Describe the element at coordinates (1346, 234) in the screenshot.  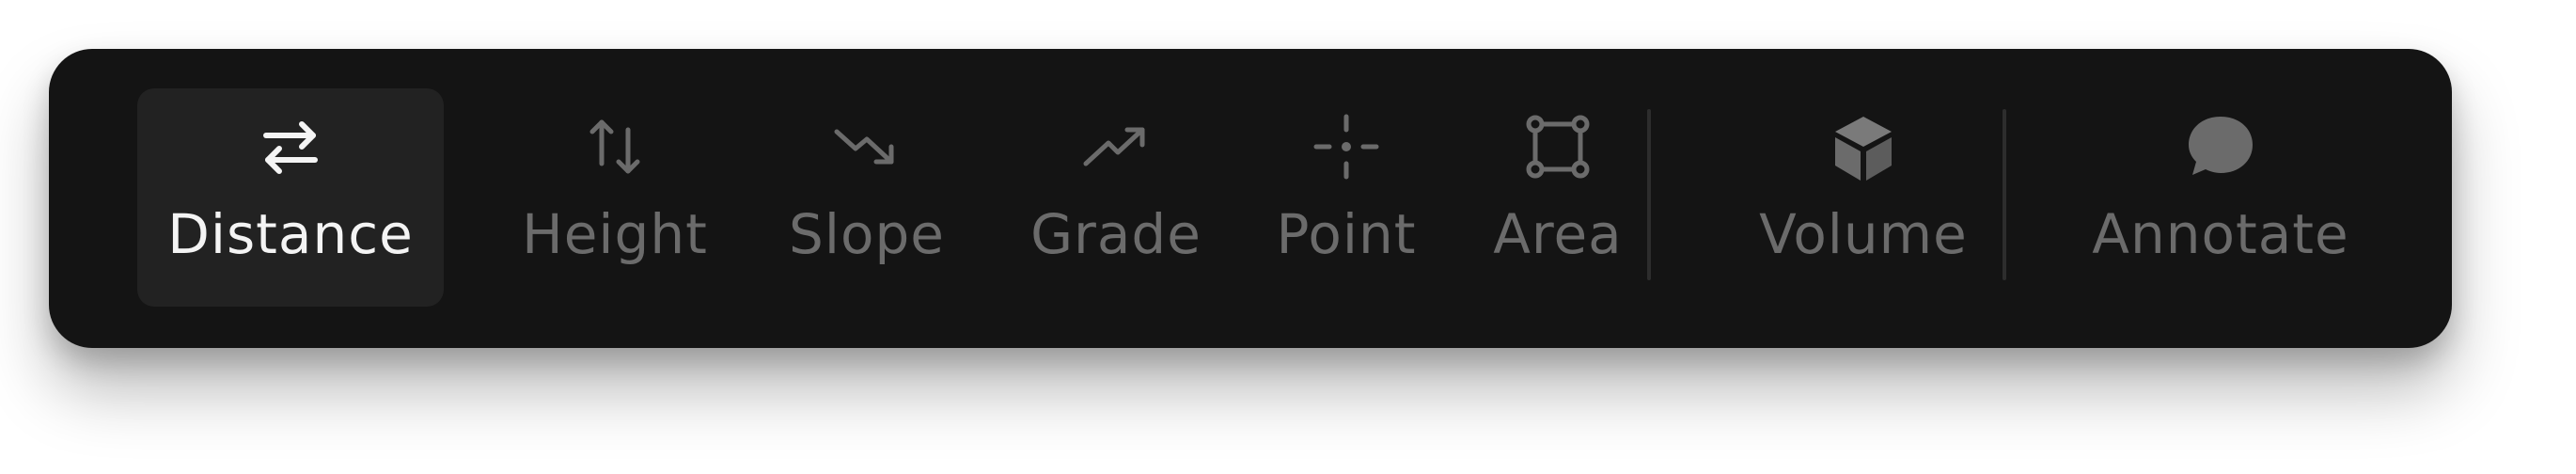
I see `tool-point-label: Point` at that location.